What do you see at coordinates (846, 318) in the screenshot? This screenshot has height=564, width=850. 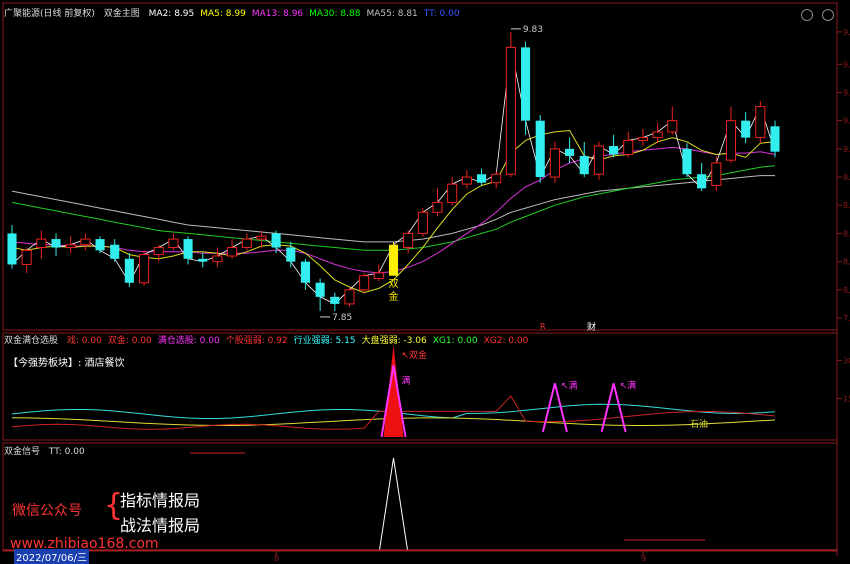 I see `y-tick-label: 7.80` at bounding box center [846, 318].